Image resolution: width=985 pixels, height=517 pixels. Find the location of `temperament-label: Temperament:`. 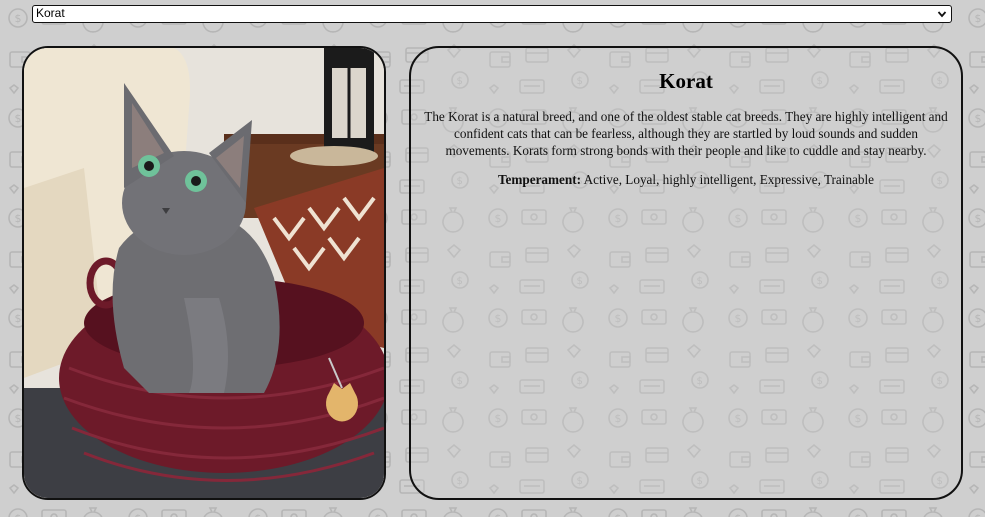

temperament-label: Temperament: is located at coordinates (539, 179).